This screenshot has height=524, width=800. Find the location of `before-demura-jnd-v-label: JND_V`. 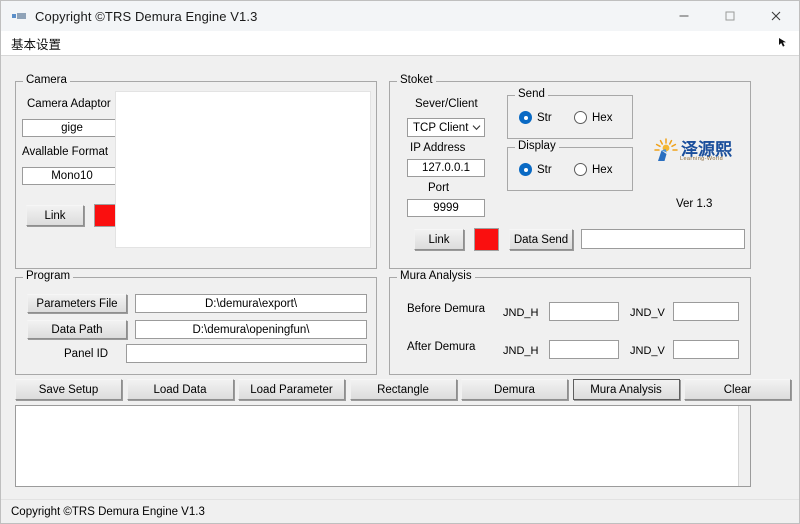

before-demura-jnd-v-label: JND_V is located at coordinates (647, 313).